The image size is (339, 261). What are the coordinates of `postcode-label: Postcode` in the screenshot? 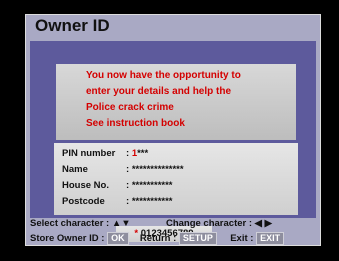 It's located at (83, 201).